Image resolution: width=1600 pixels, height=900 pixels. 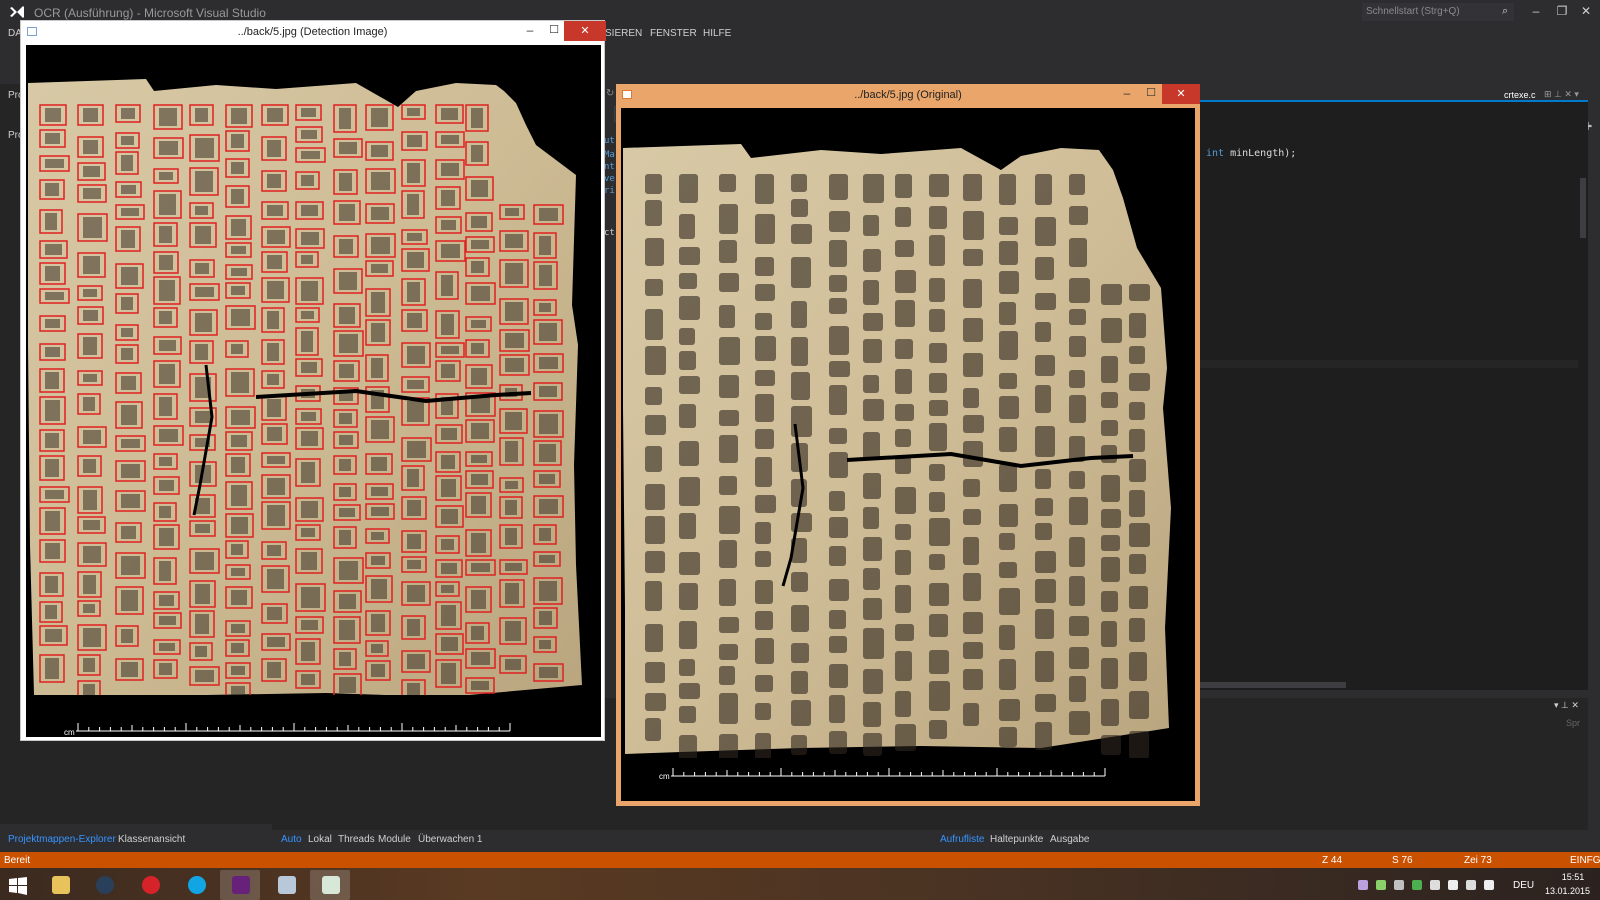 What do you see at coordinates (240, 885) in the screenshot?
I see `taskbar-visual-studio` at bounding box center [240, 885].